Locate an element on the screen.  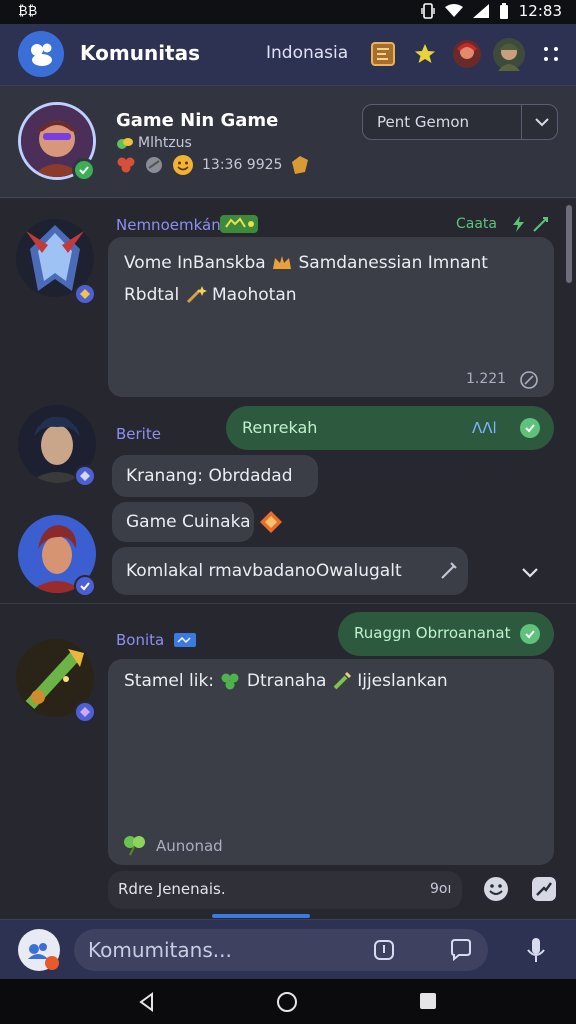
sword-icon is located at coordinates (540, 224).